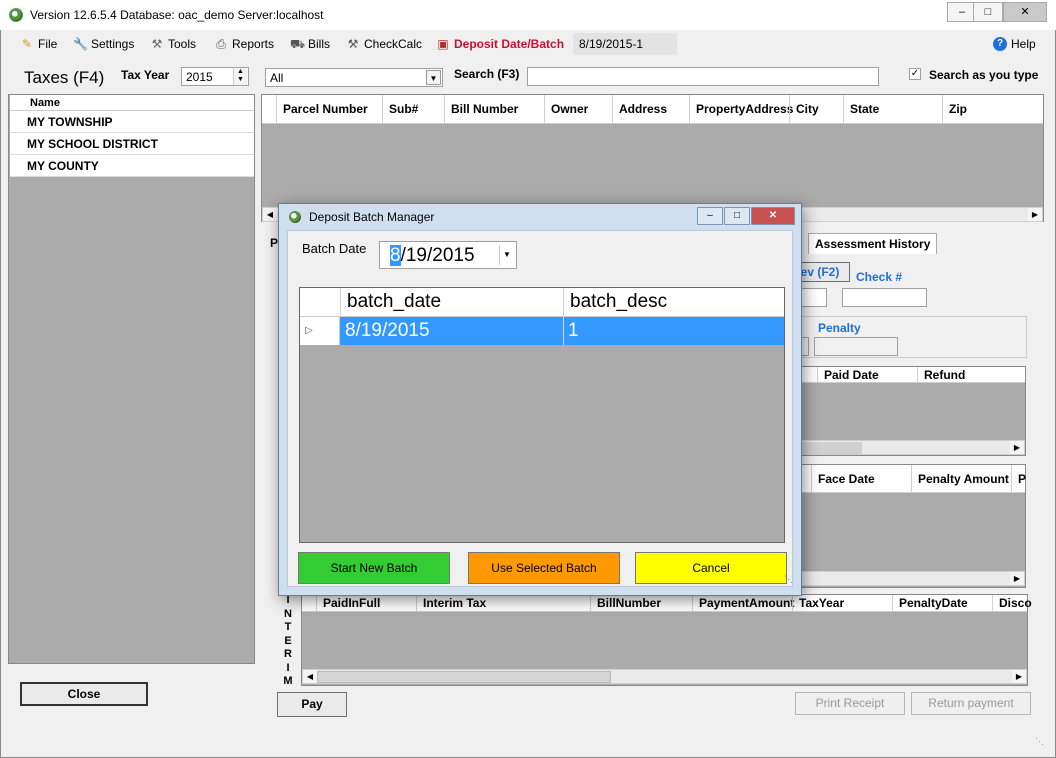  What do you see at coordinates (503, 603) in the screenshot?
I see `col-interim-tax: Interim Tax` at bounding box center [503, 603].